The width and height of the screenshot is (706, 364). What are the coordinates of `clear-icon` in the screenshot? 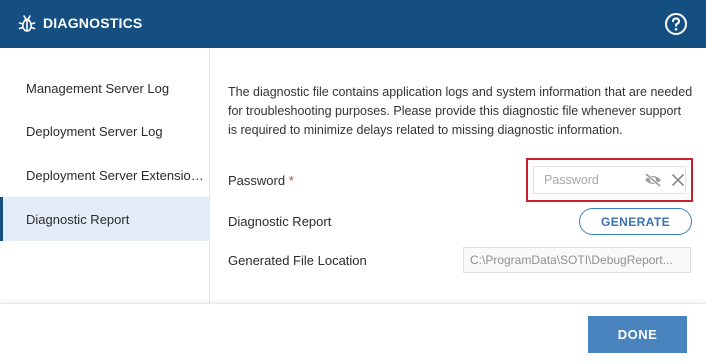 It's located at (678, 180).